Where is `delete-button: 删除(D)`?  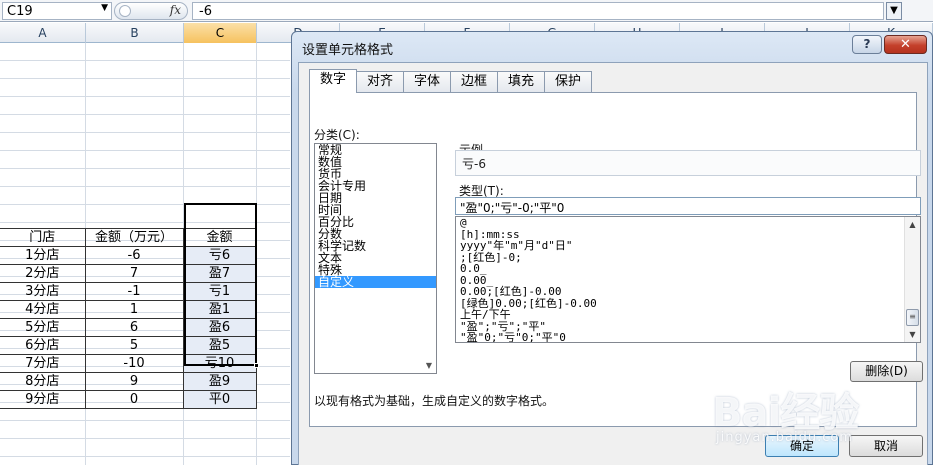
delete-button: 删除(D) is located at coordinates (886, 371).